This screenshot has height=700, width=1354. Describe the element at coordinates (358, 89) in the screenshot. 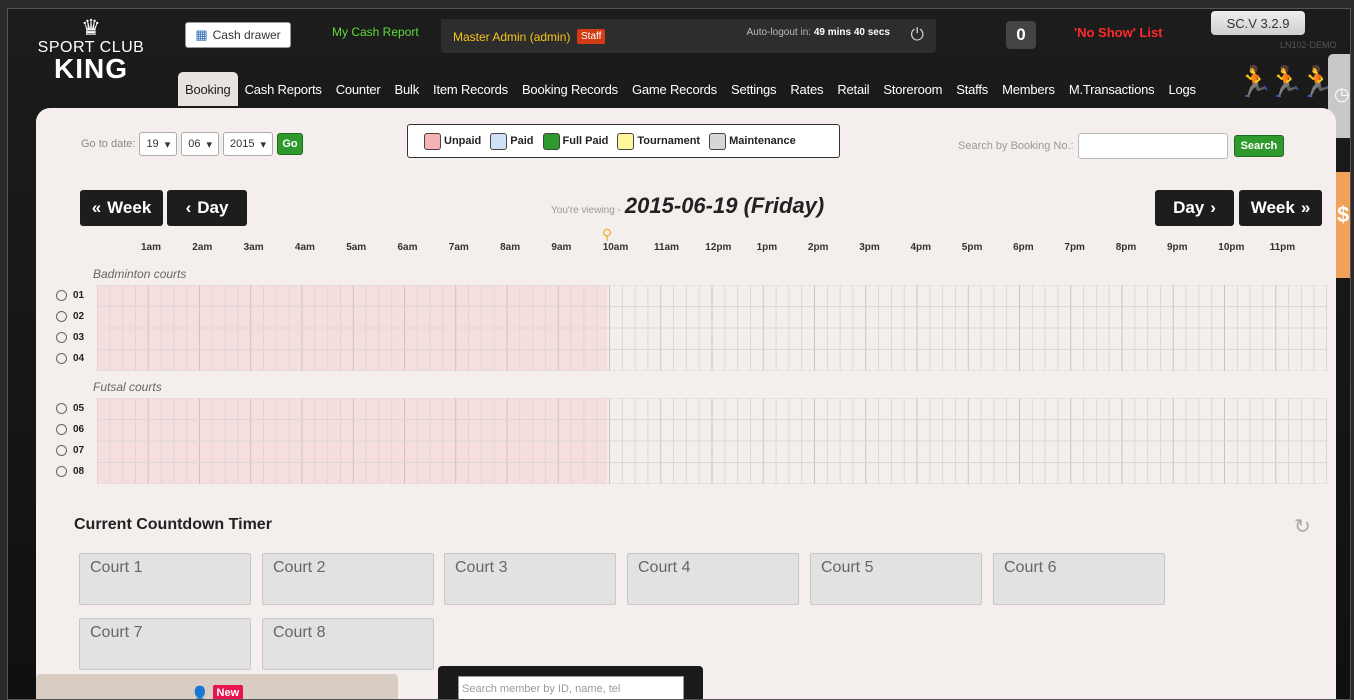

I see `nav-counter: Counter` at that location.